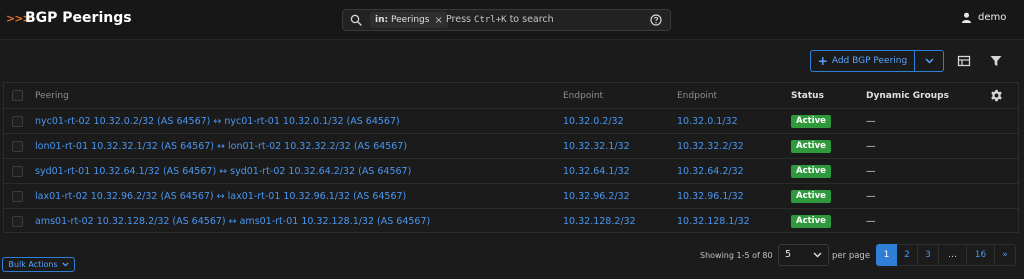  Describe the element at coordinates (996, 61) in the screenshot. I see `filter-icon` at that location.